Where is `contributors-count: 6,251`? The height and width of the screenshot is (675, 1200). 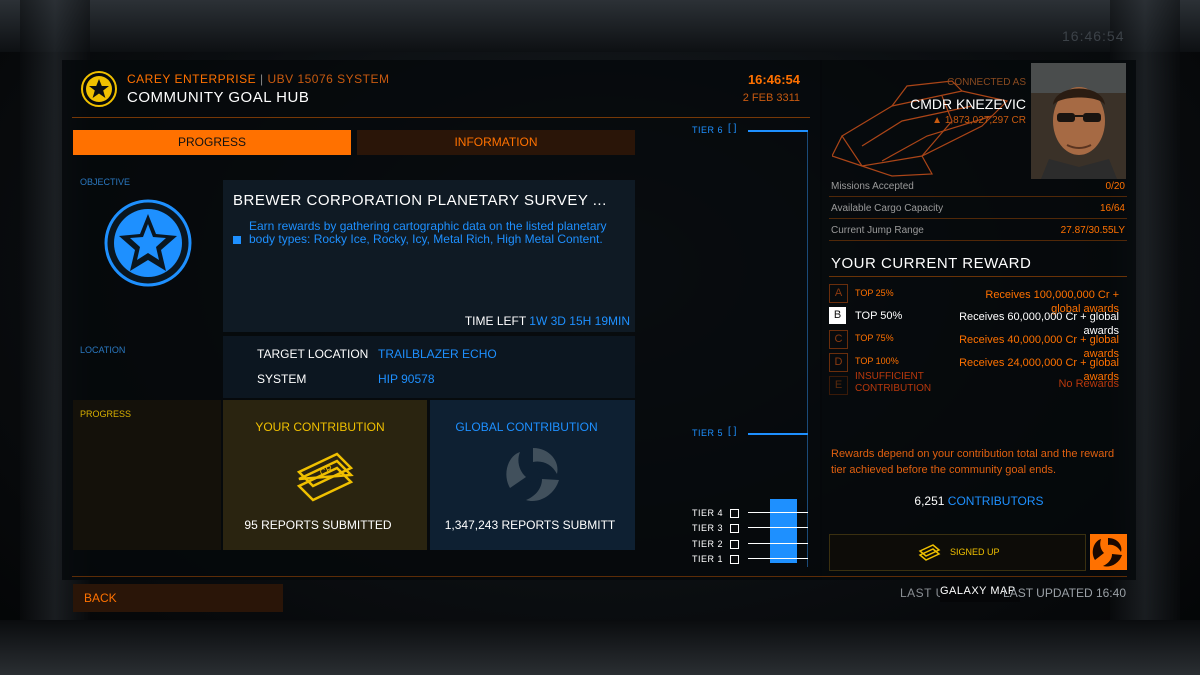
contributors-count: 6,251 is located at coordinates (929, 501).